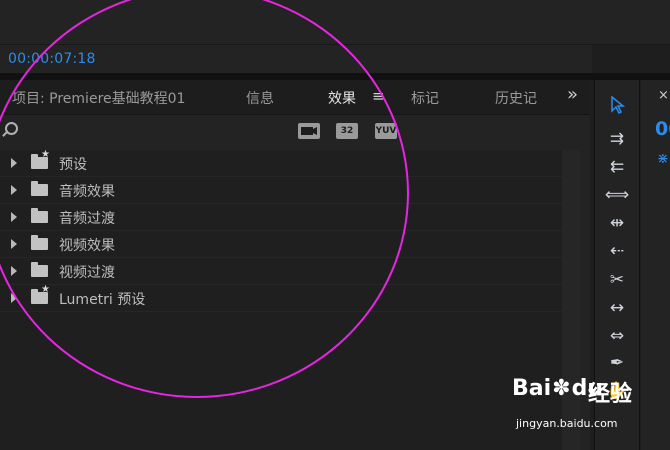 This screenshot has height=450, width=670. What do you see at coordinates (662, 129) in the screenshot?
I see `program-timecode: 00` at bounding box center [662, 129].